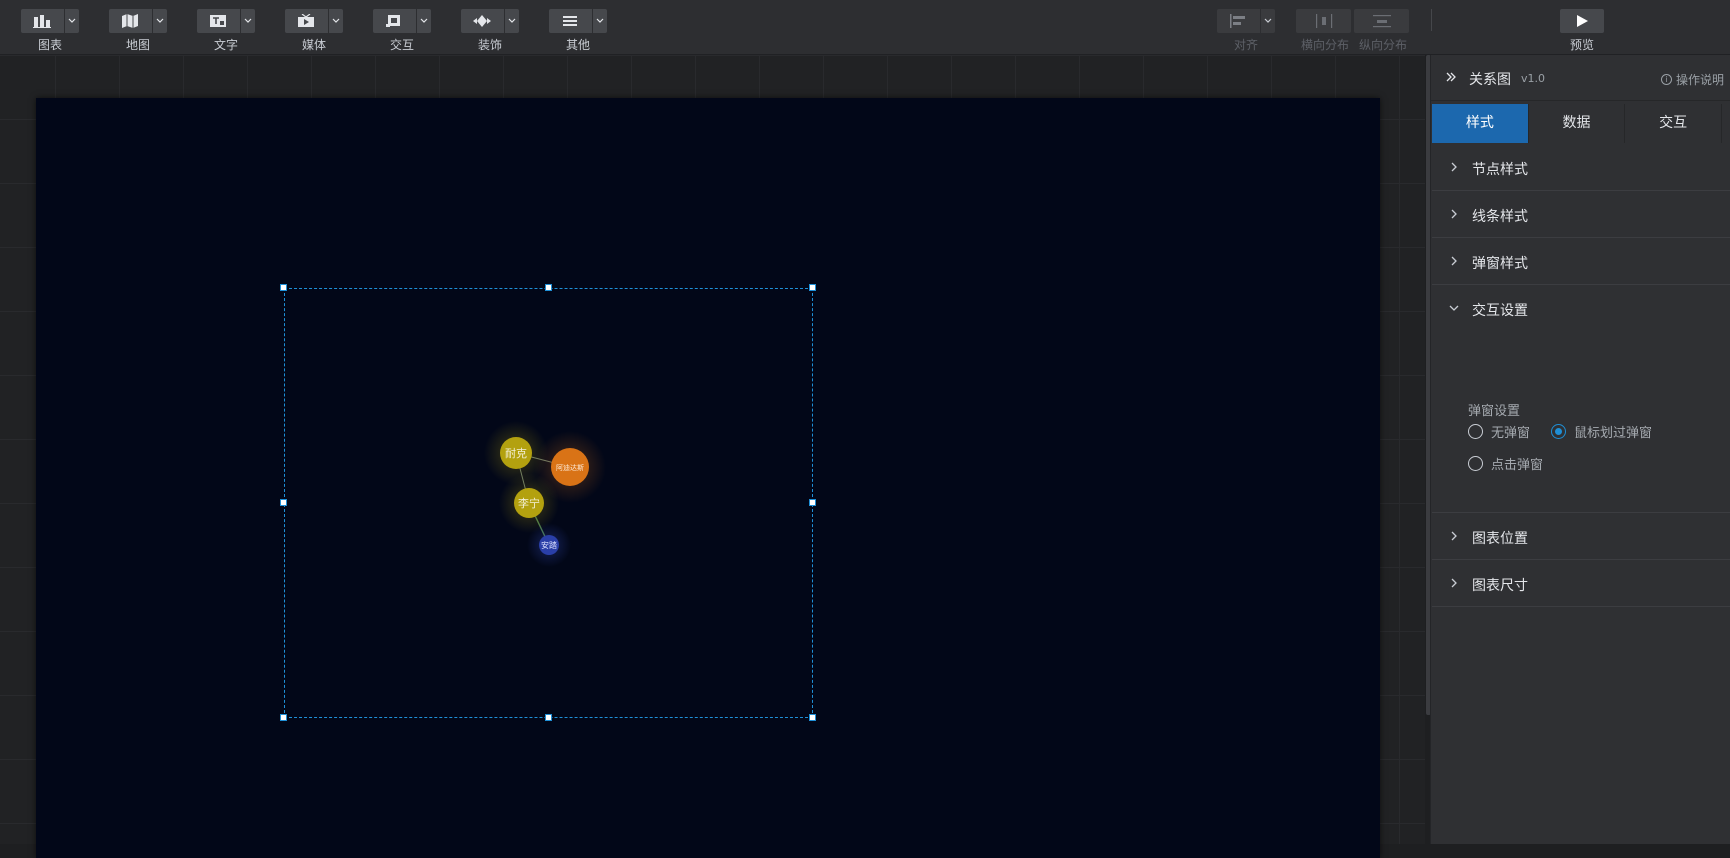 The width and height of the screenshot is (1730, 858). I want to click on radio-label: 鼠标划过弹窗, so click(1613, 433).